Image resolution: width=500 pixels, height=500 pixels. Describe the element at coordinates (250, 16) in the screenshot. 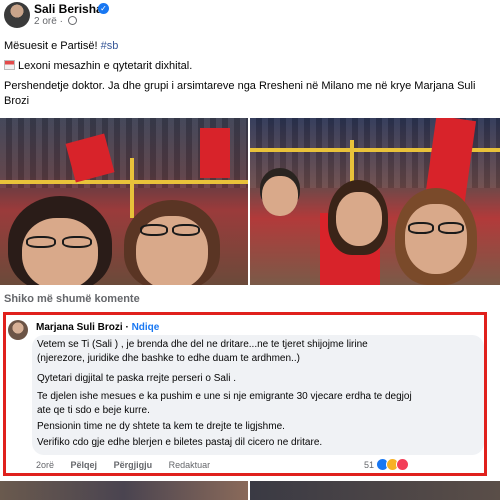

I see `post-header: Sali Berisha ✓ 2 orë ·` at that location.